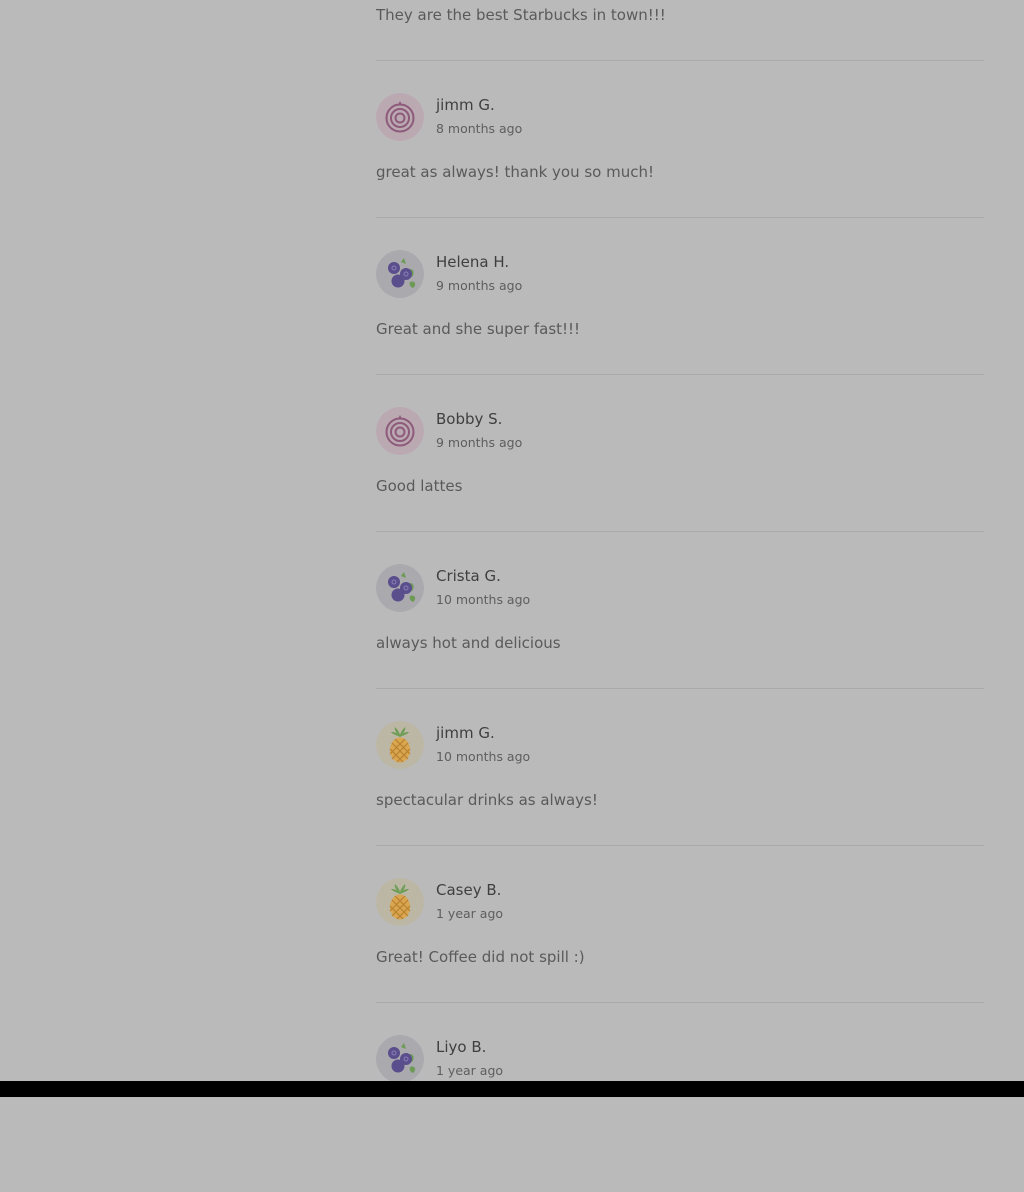 Image resolution: width=1024 pixels, height=1192 pixels. I want to click on review-item: Bobby S. 9 months ago Good lattes, so click(680, 485).